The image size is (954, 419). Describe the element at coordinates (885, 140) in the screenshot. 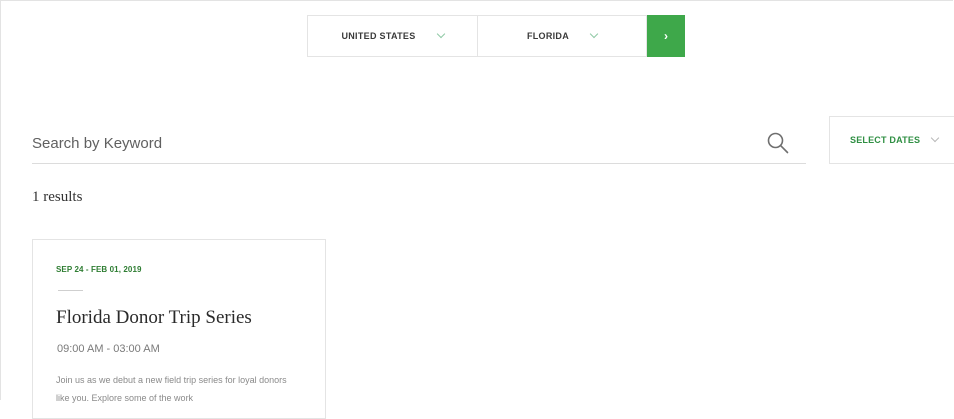

I see `select-dates-label: SELECT DATES` at that location.